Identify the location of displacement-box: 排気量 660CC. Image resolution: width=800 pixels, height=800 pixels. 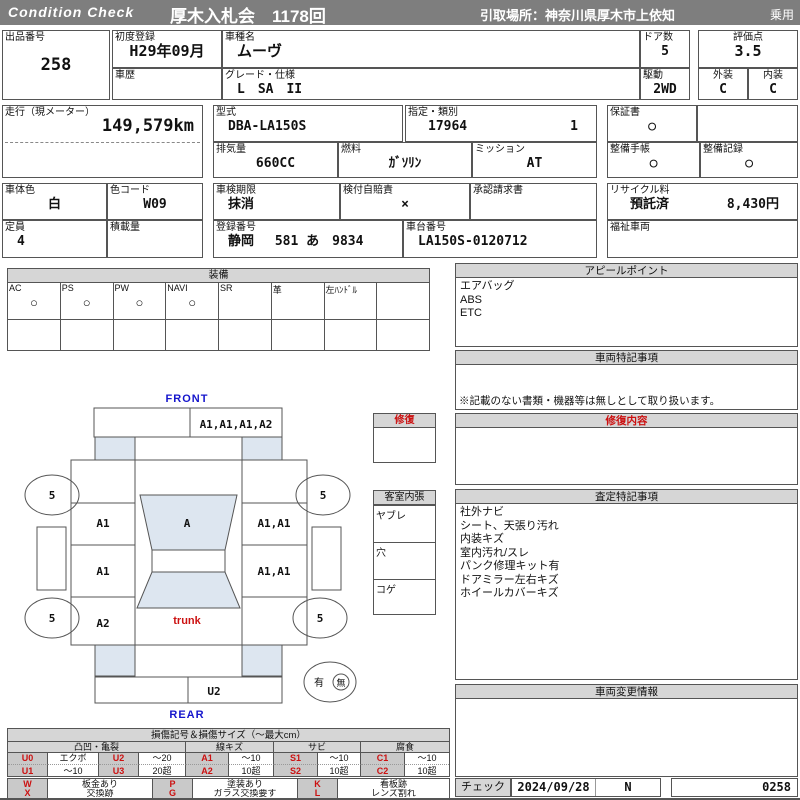
(275, 160).